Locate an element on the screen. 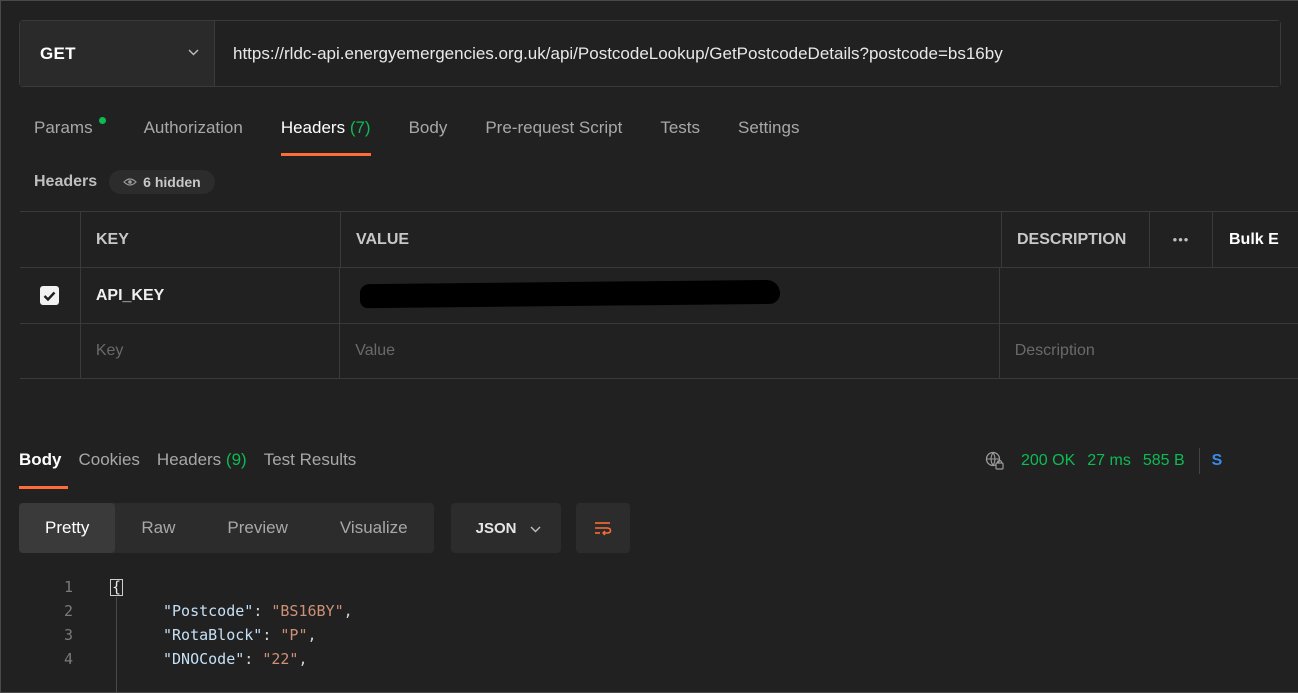 This screenshot has height=693, width=1298. headers-subbar: Headers 6 hidden is located at coordinates (124, 182).